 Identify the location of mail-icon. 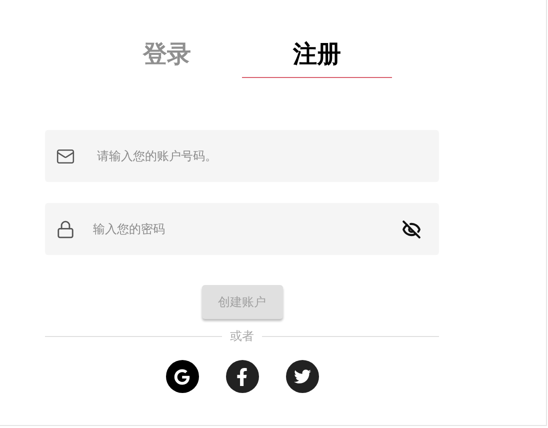
(65, 156).